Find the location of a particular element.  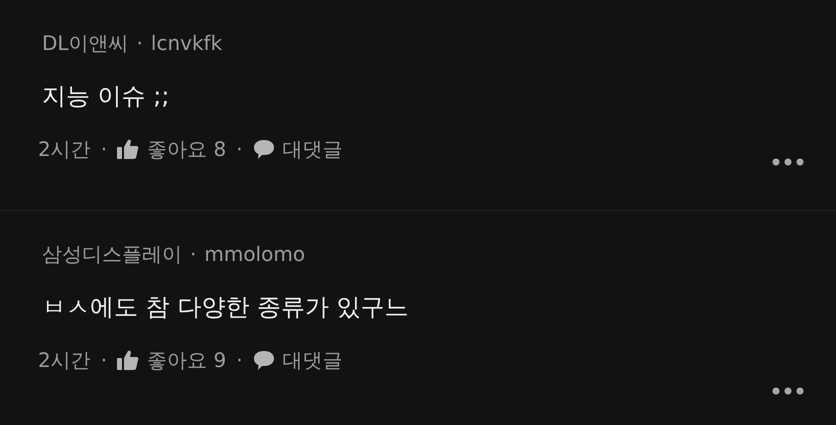

author-nickname: lcnvkfk is located at coordinates (186, 43).